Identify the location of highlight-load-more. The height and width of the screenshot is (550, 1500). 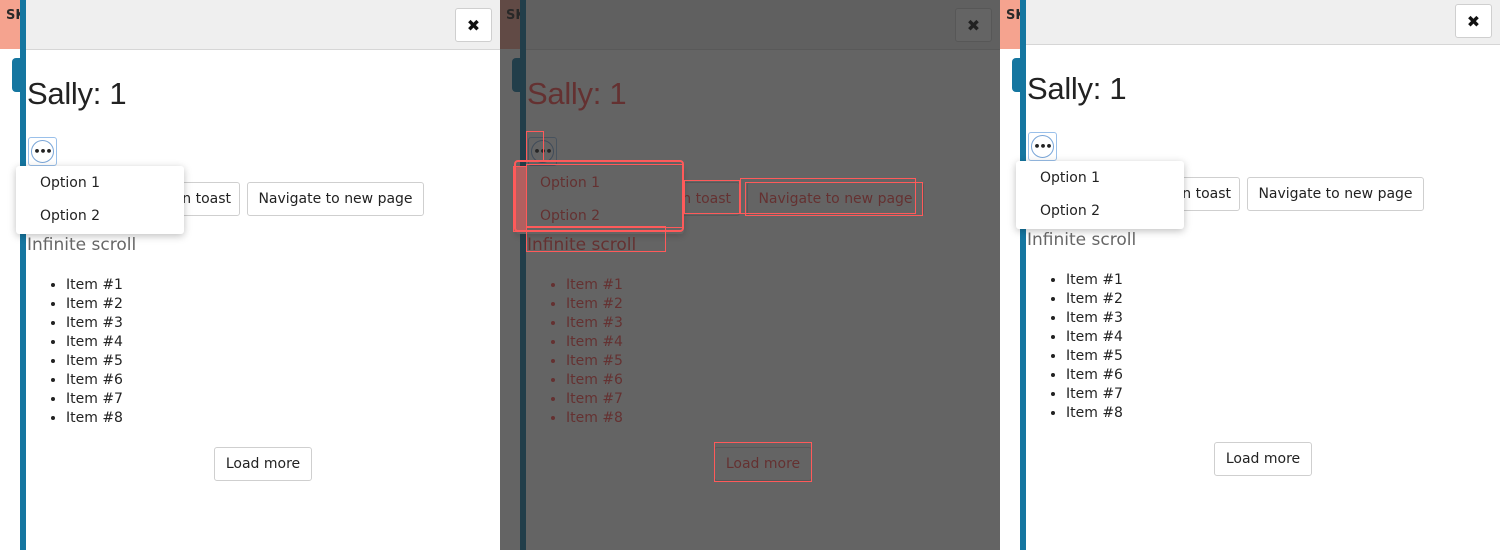
(763, 462).